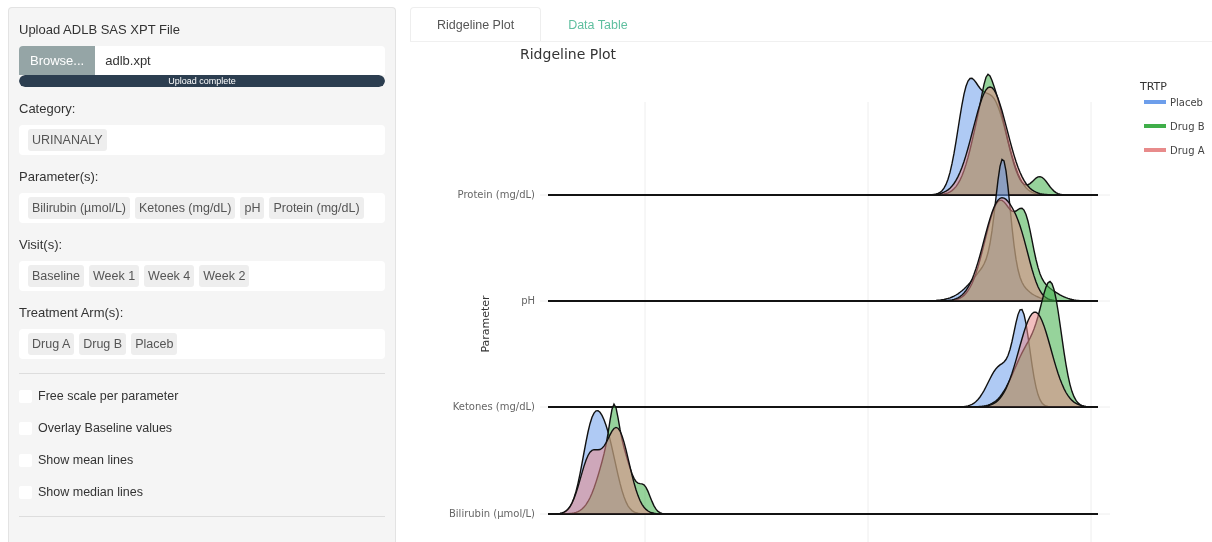  I want to click on axis-title: Parameter, so click(485, 324).